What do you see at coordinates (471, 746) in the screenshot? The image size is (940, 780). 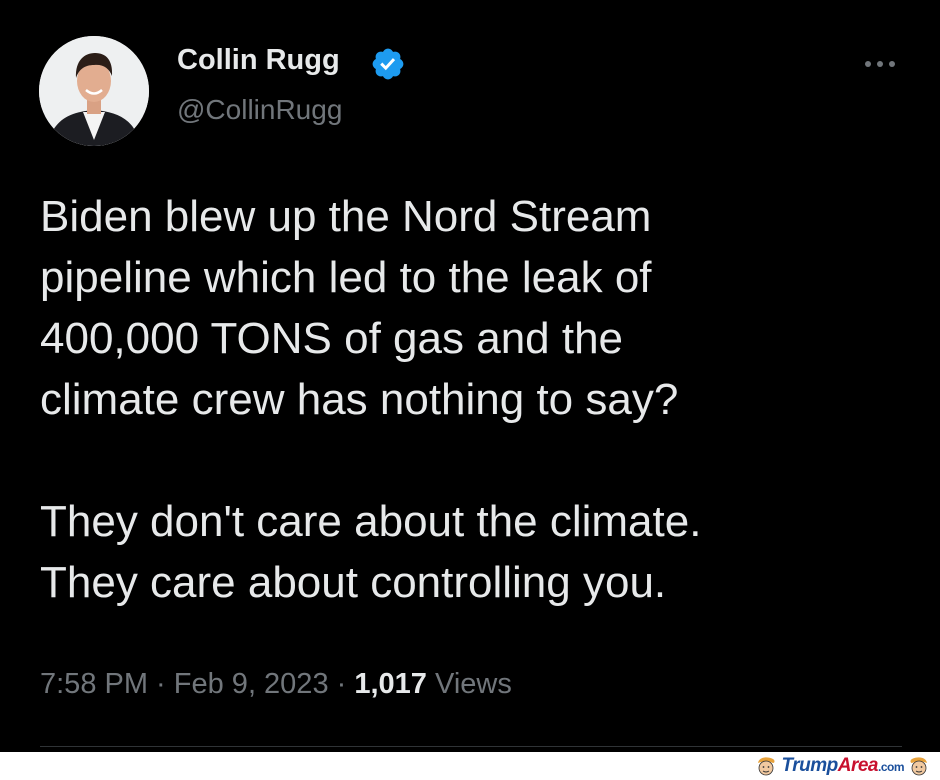 I see `divider` at bounding box center [471, 746].